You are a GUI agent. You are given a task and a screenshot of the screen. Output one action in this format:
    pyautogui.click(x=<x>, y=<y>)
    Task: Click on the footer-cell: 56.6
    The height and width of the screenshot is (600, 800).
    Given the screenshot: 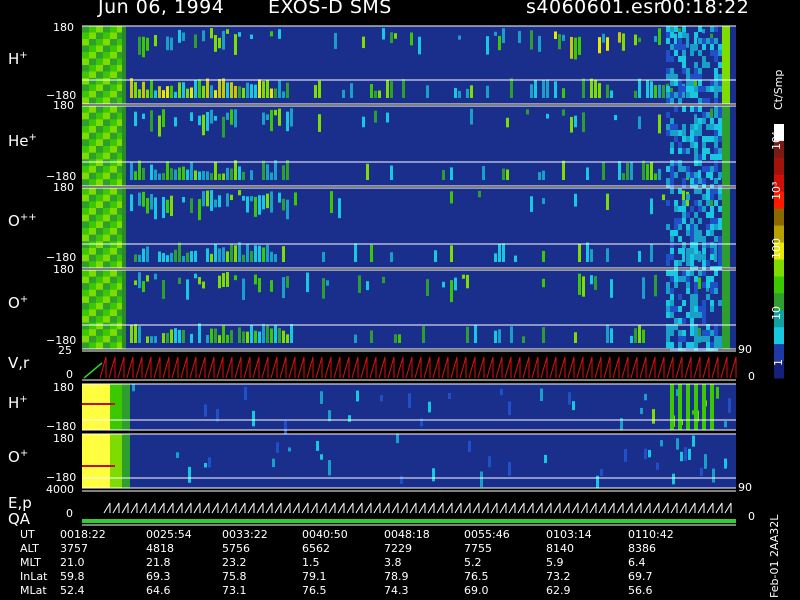 What is the action you would take?
    pyautogui.click(x=640, y=590)
    